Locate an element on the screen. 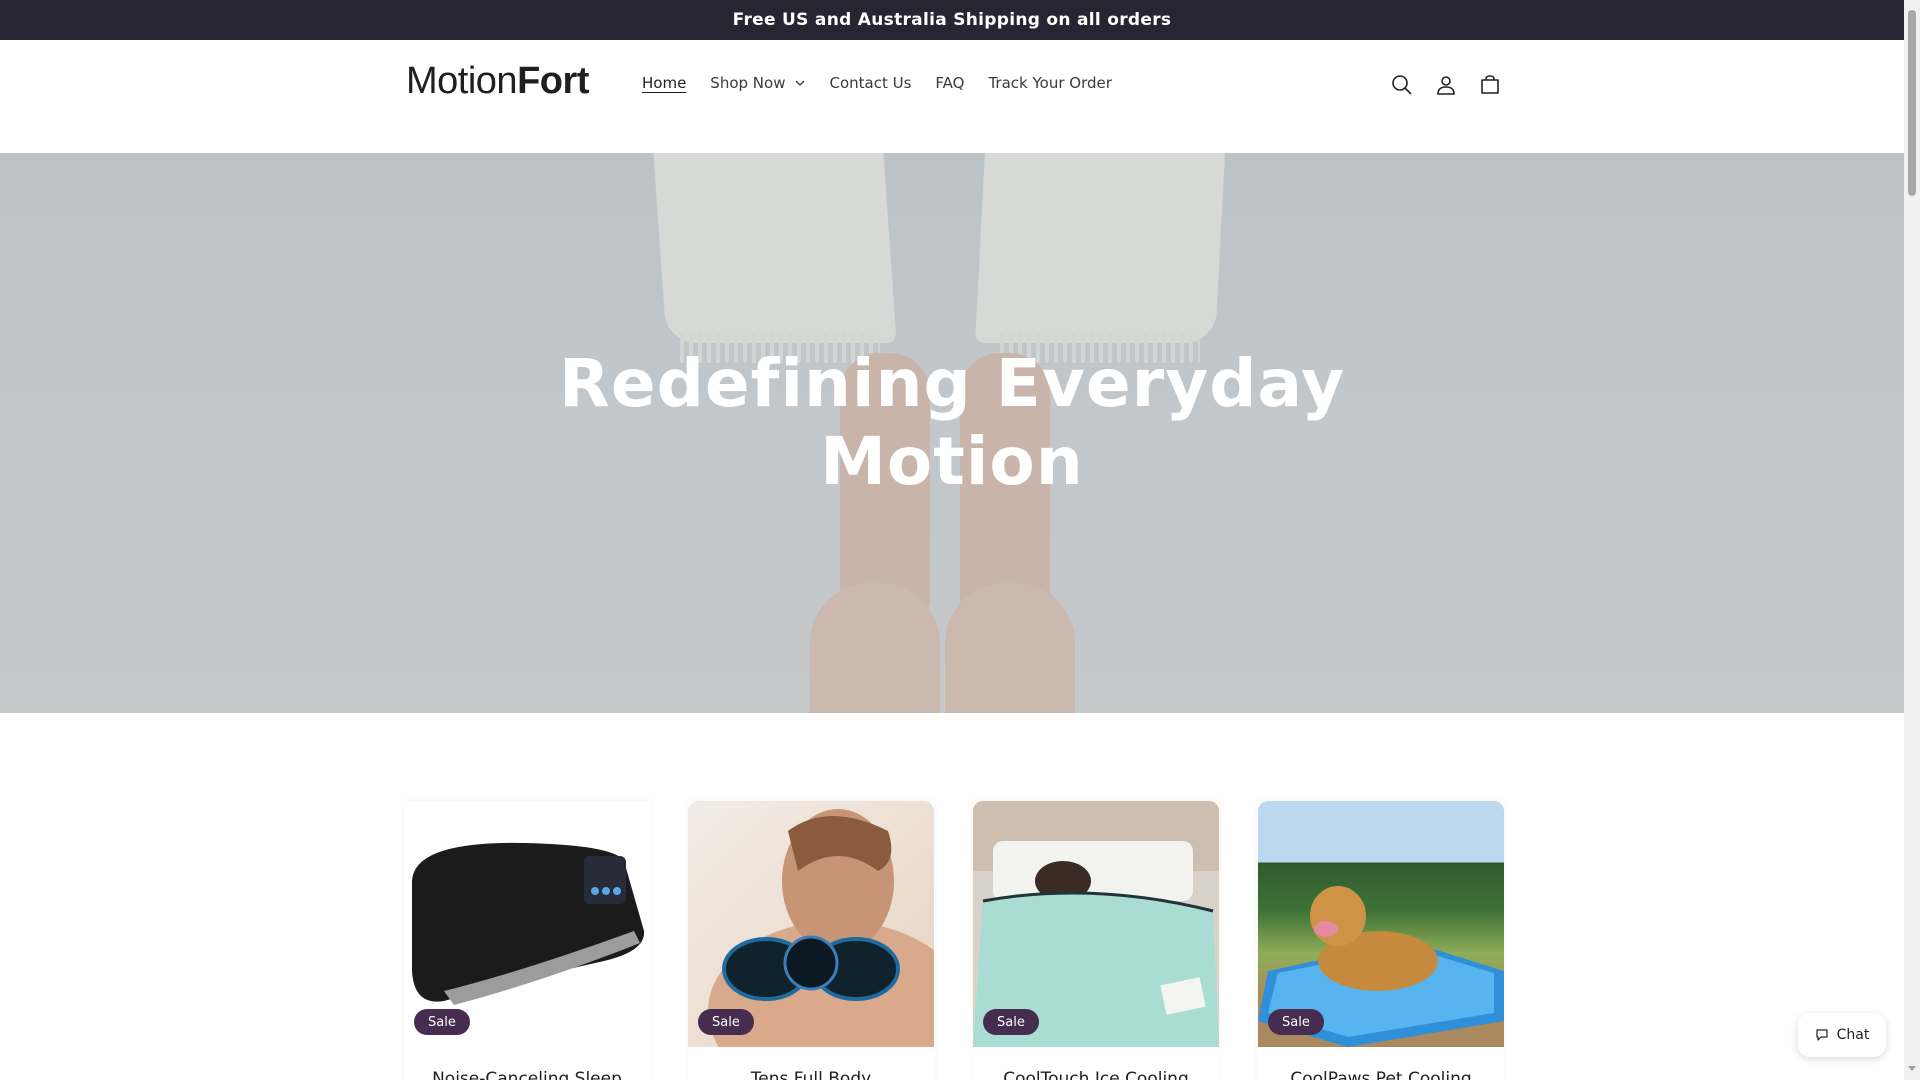 Image resolution: width=1920 pixels, height=1080 pixels. hero-title-line-2: Motion is located at coordinates (952, 461).